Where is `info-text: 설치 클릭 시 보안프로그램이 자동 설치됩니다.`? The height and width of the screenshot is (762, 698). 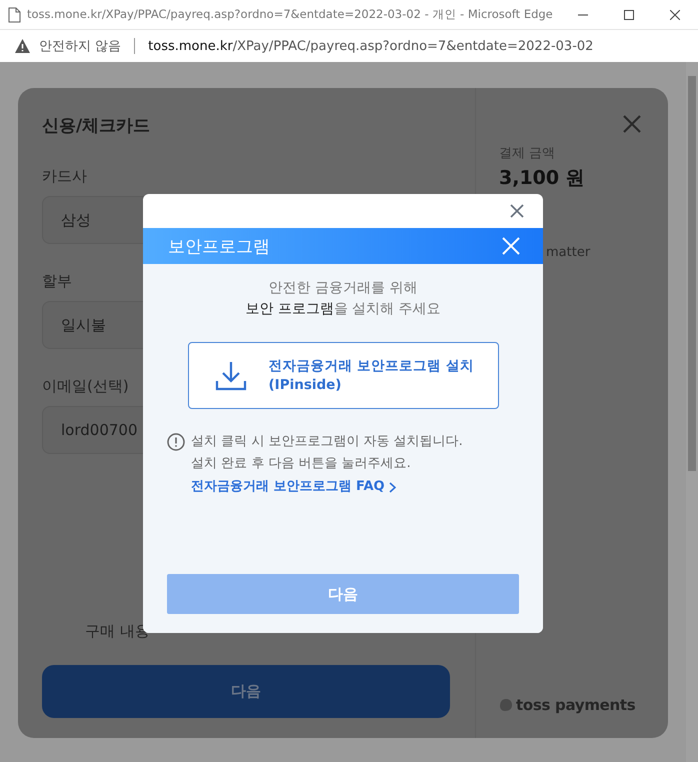
info-text: 설치 클릭 시 보안프로그램이 자동 설치됩니다. is located at coordinates (327, 442).